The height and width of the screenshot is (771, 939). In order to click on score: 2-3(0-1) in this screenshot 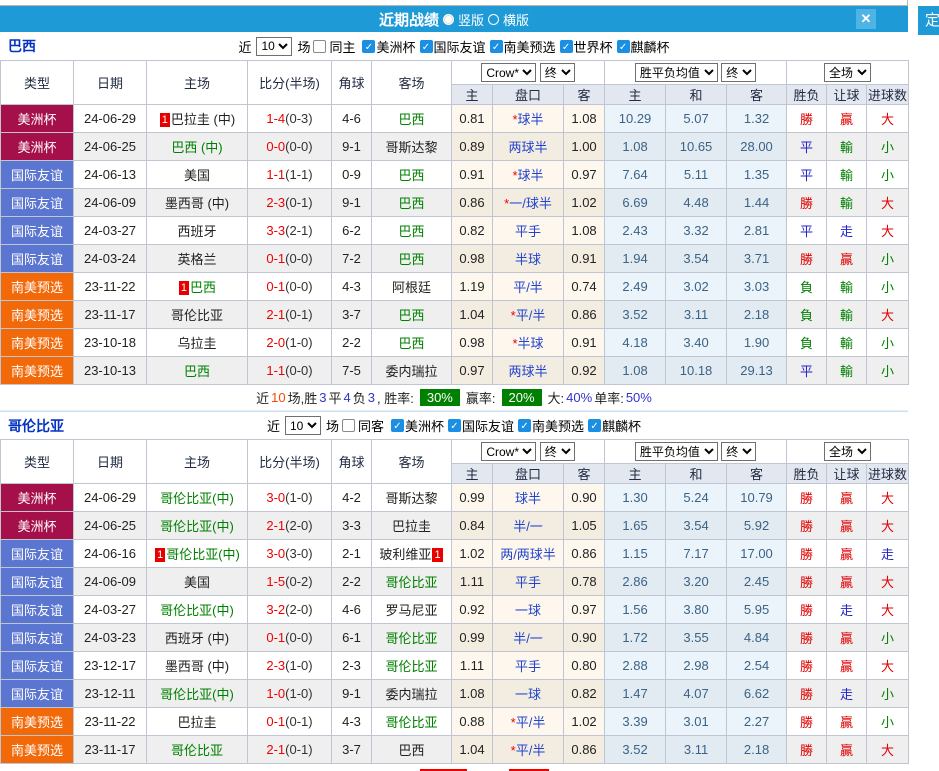, I will do `click(289, 202)`.